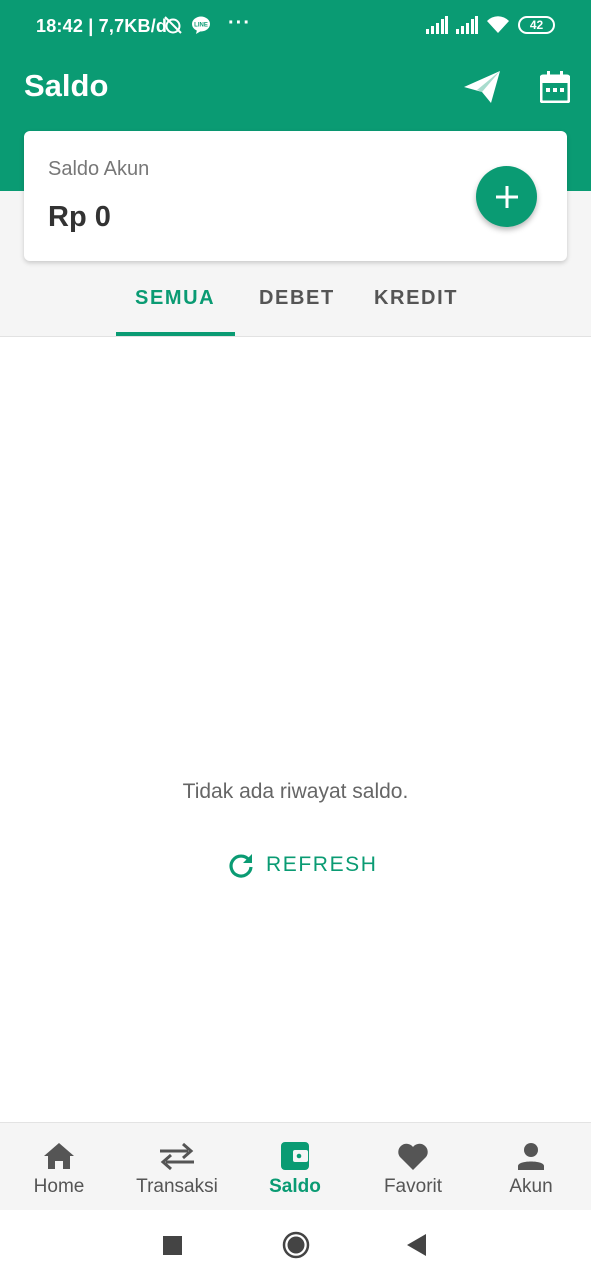  What do you see at coordinates (59, 1186) in the screenshot?
I see `nav-home-label: Home` at bounding box center [59, 1186].